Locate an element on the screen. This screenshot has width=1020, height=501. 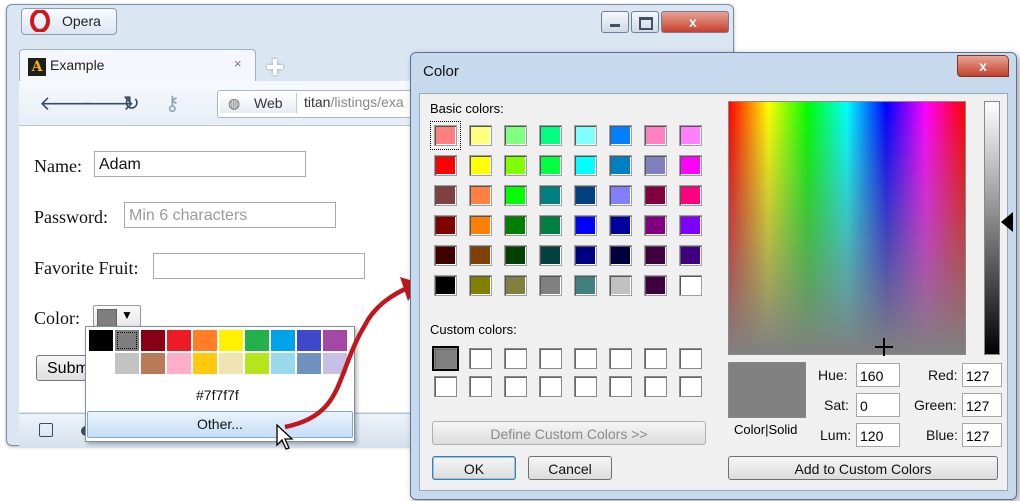
luminance-slider is located at coordinates (992, 228).